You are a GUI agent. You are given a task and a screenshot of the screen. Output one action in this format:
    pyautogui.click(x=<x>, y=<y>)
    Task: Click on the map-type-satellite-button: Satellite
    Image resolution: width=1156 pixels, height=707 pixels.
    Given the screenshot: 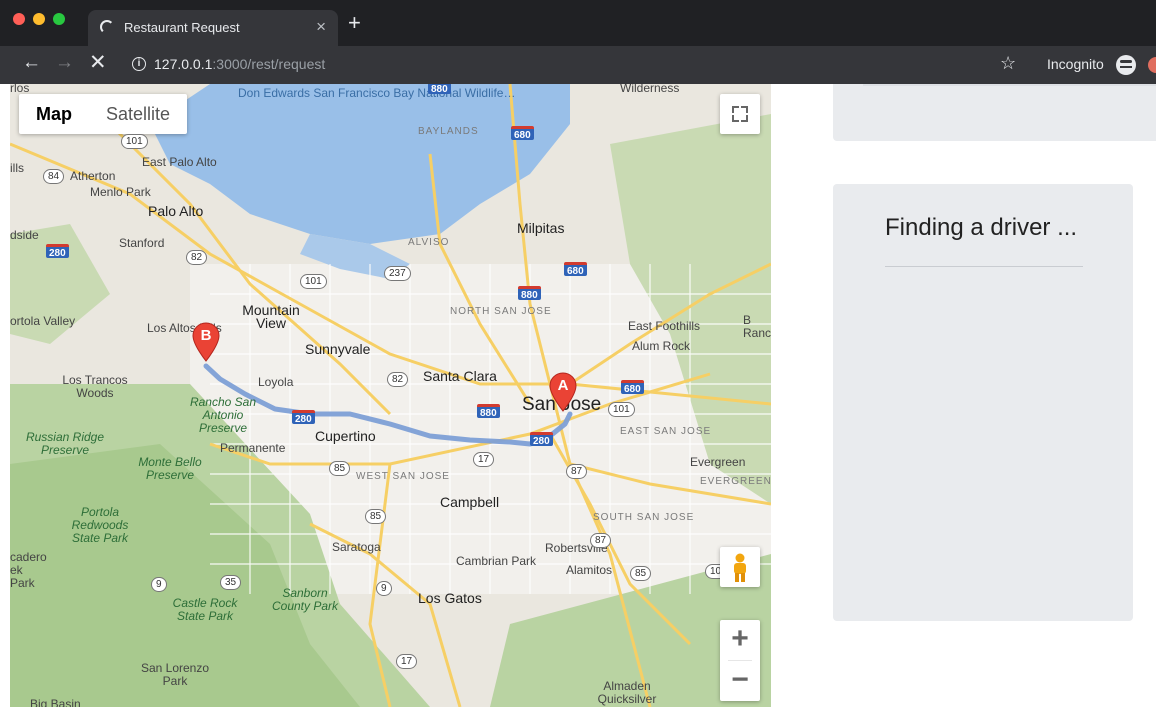 What is the action you would take?
    pyautogui.click(x=138, y=114)
    